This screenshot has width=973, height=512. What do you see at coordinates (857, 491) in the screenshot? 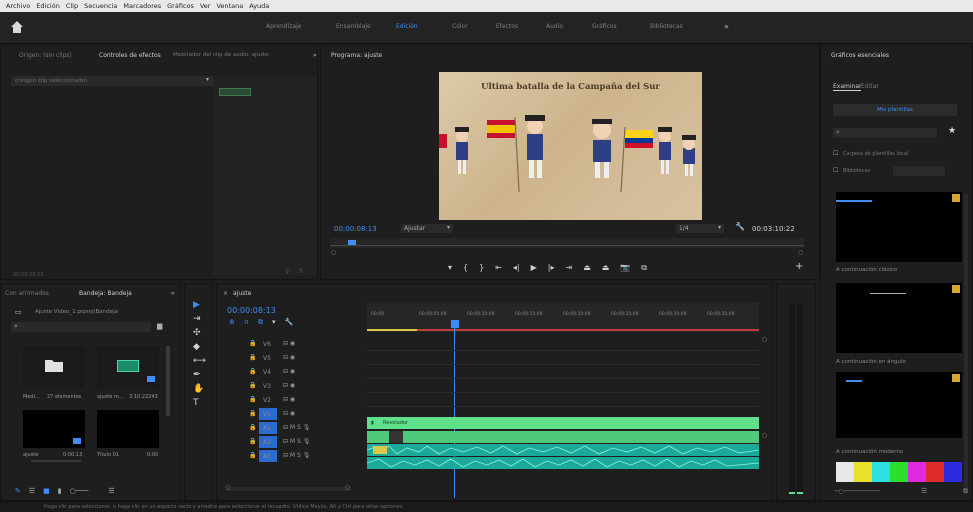
I see `graphics-zoom-slider: ─○──────────` at bounding box center [857, 491].